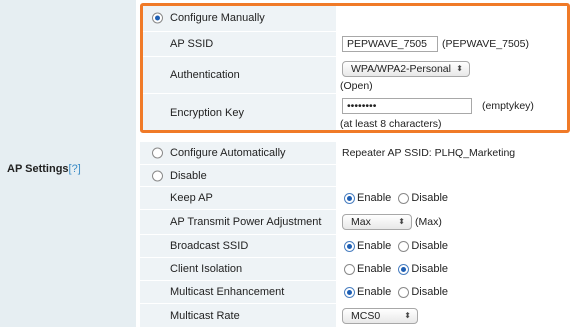  I want to click on keep-ap-row: Keep AP Enable Disable, so click(357, 198).